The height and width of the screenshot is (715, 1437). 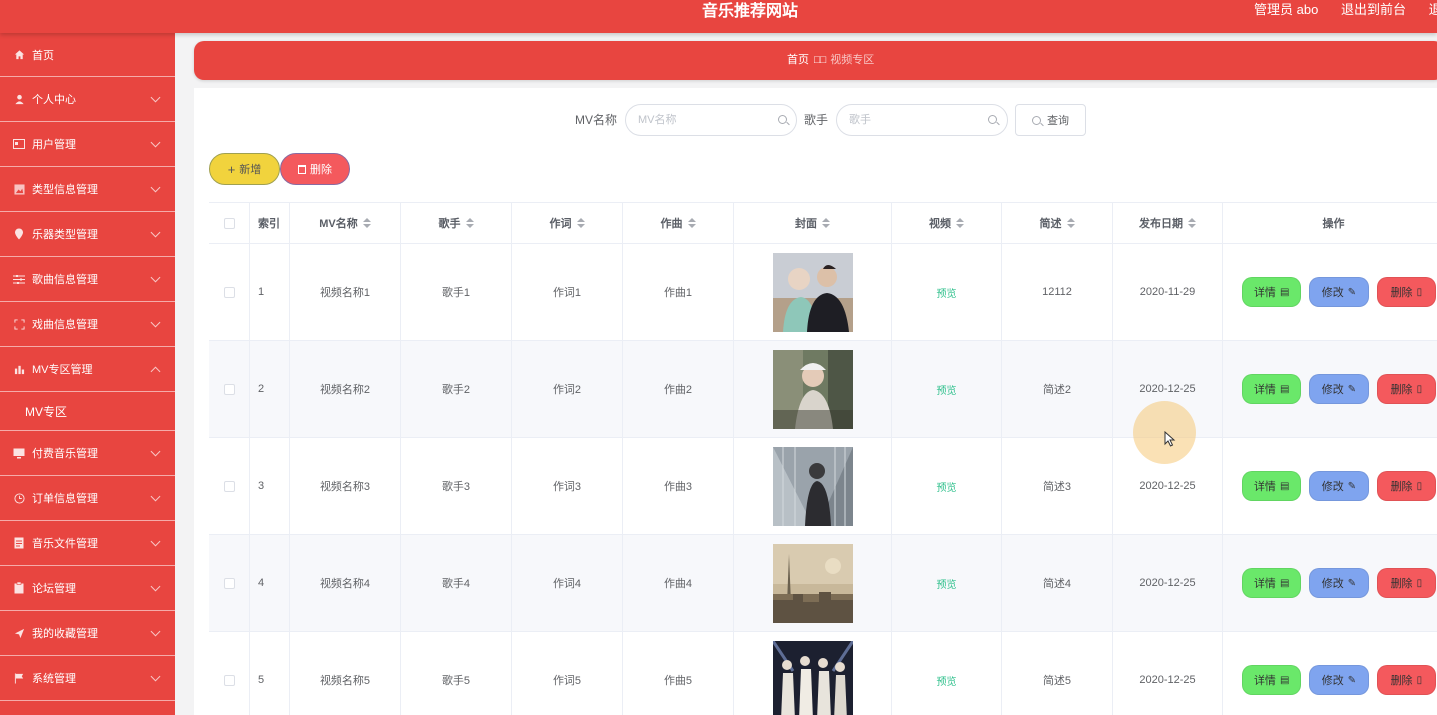 I want to click on sidebar-item-users: 用户管理, so click(x=87, y=144).